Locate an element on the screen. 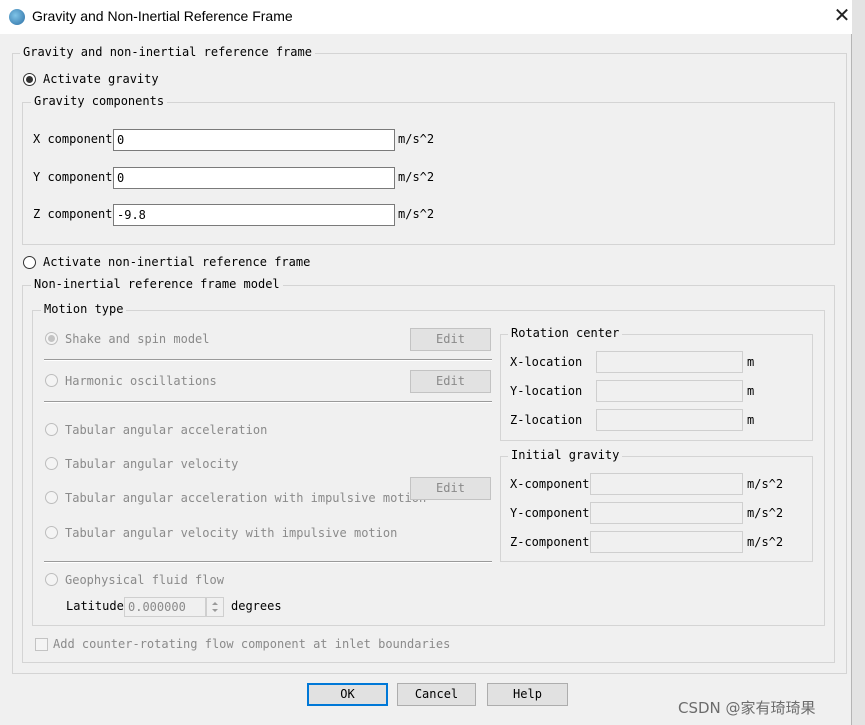 The width and height of the screenshot is (865, 725). z-component-ig-field is located at coordinates (666, 542).